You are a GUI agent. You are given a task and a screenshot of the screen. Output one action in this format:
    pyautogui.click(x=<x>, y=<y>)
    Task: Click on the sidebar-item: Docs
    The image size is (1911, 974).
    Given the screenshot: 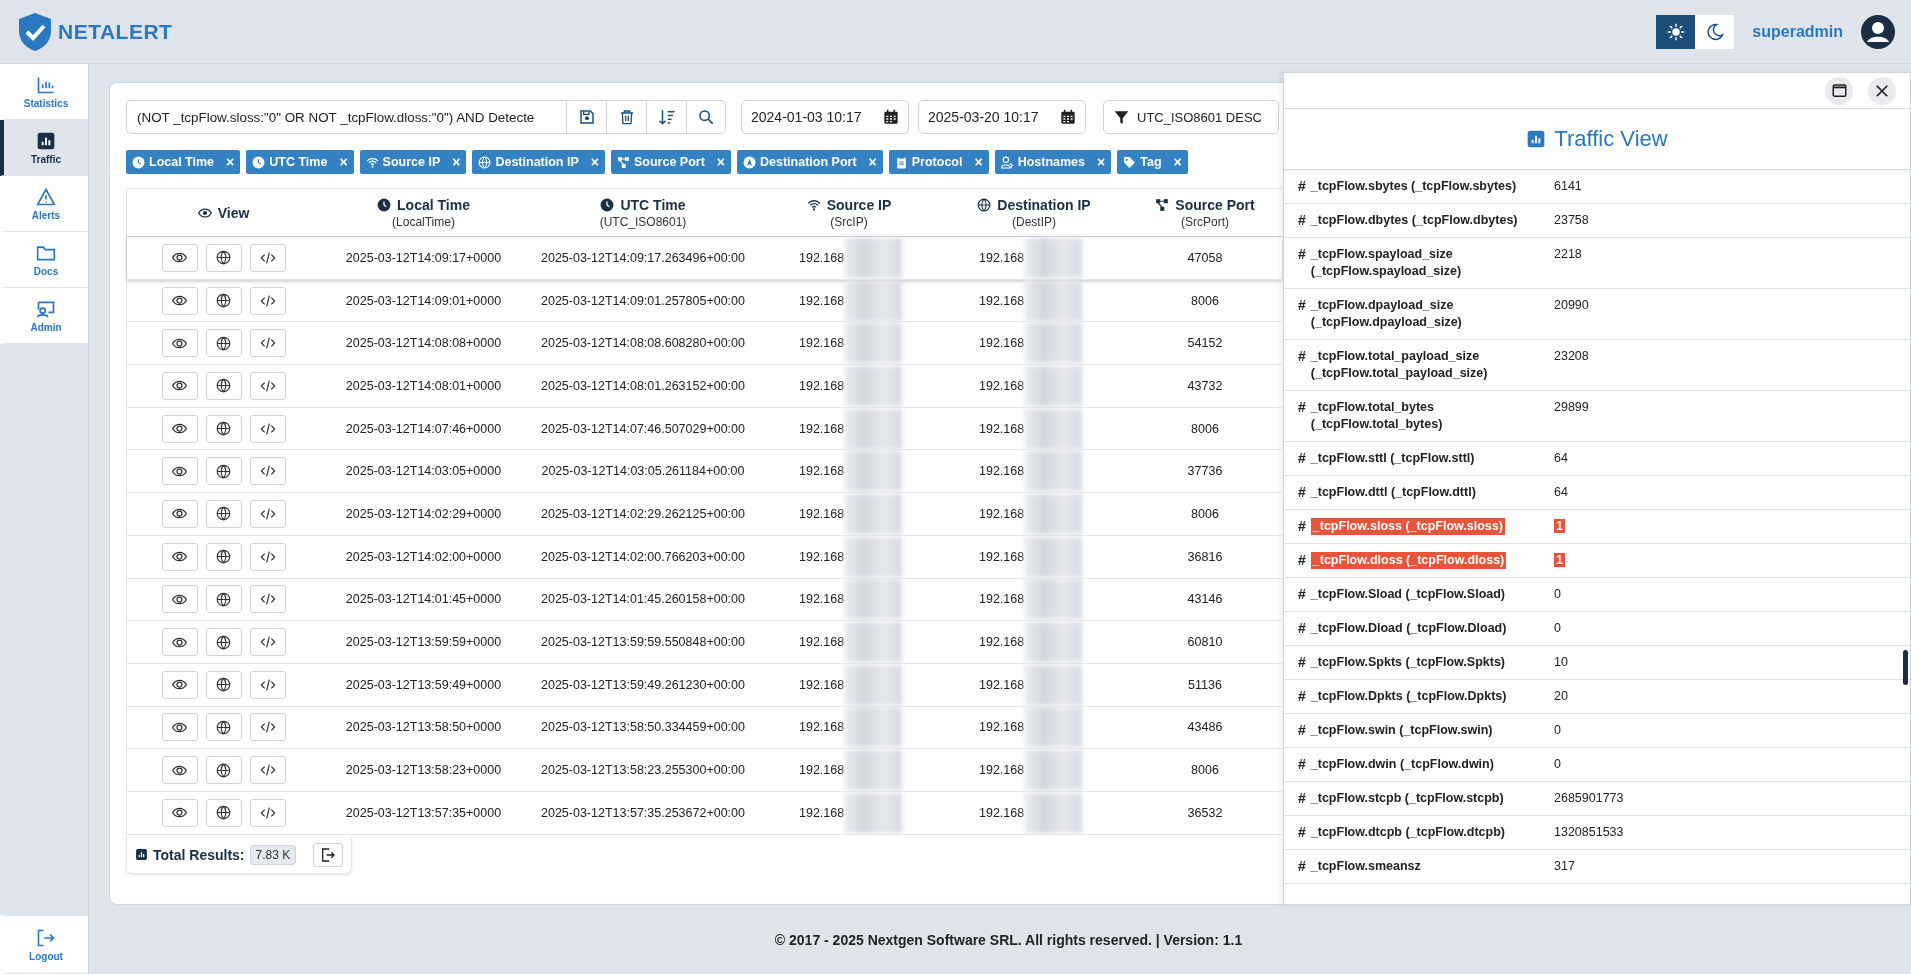 What is the action you would take?
    pyautogui.click(x=44, y=260)
    